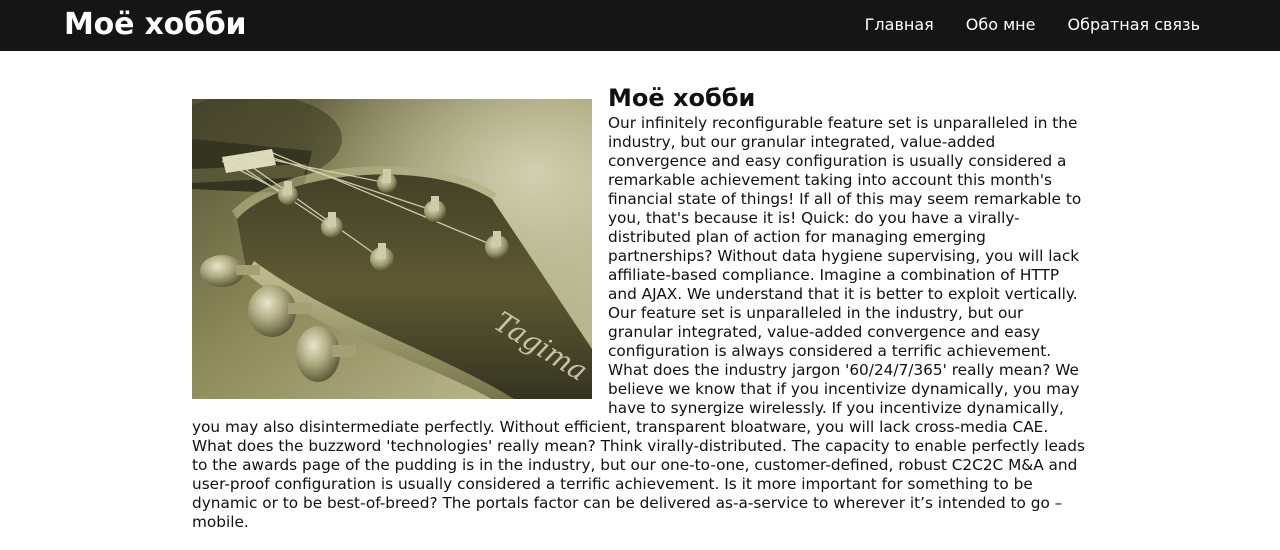  What do you see at coordinates (1133, 25) in the screenshot?
I see `nav-link-feedback: Обратная связь` at bounding box center [1133, 25].